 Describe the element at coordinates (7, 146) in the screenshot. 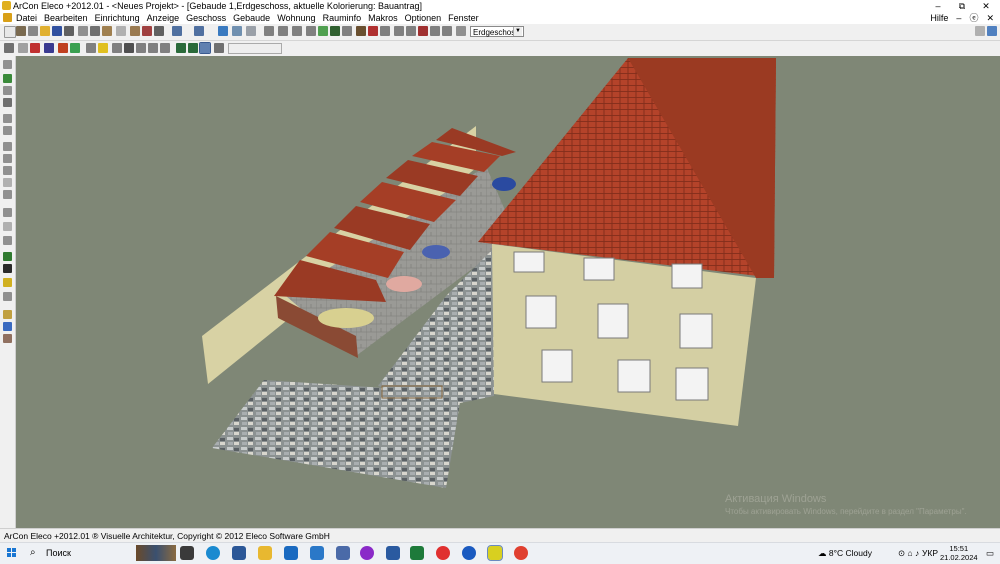

I see `support-tool-icon` at that location.